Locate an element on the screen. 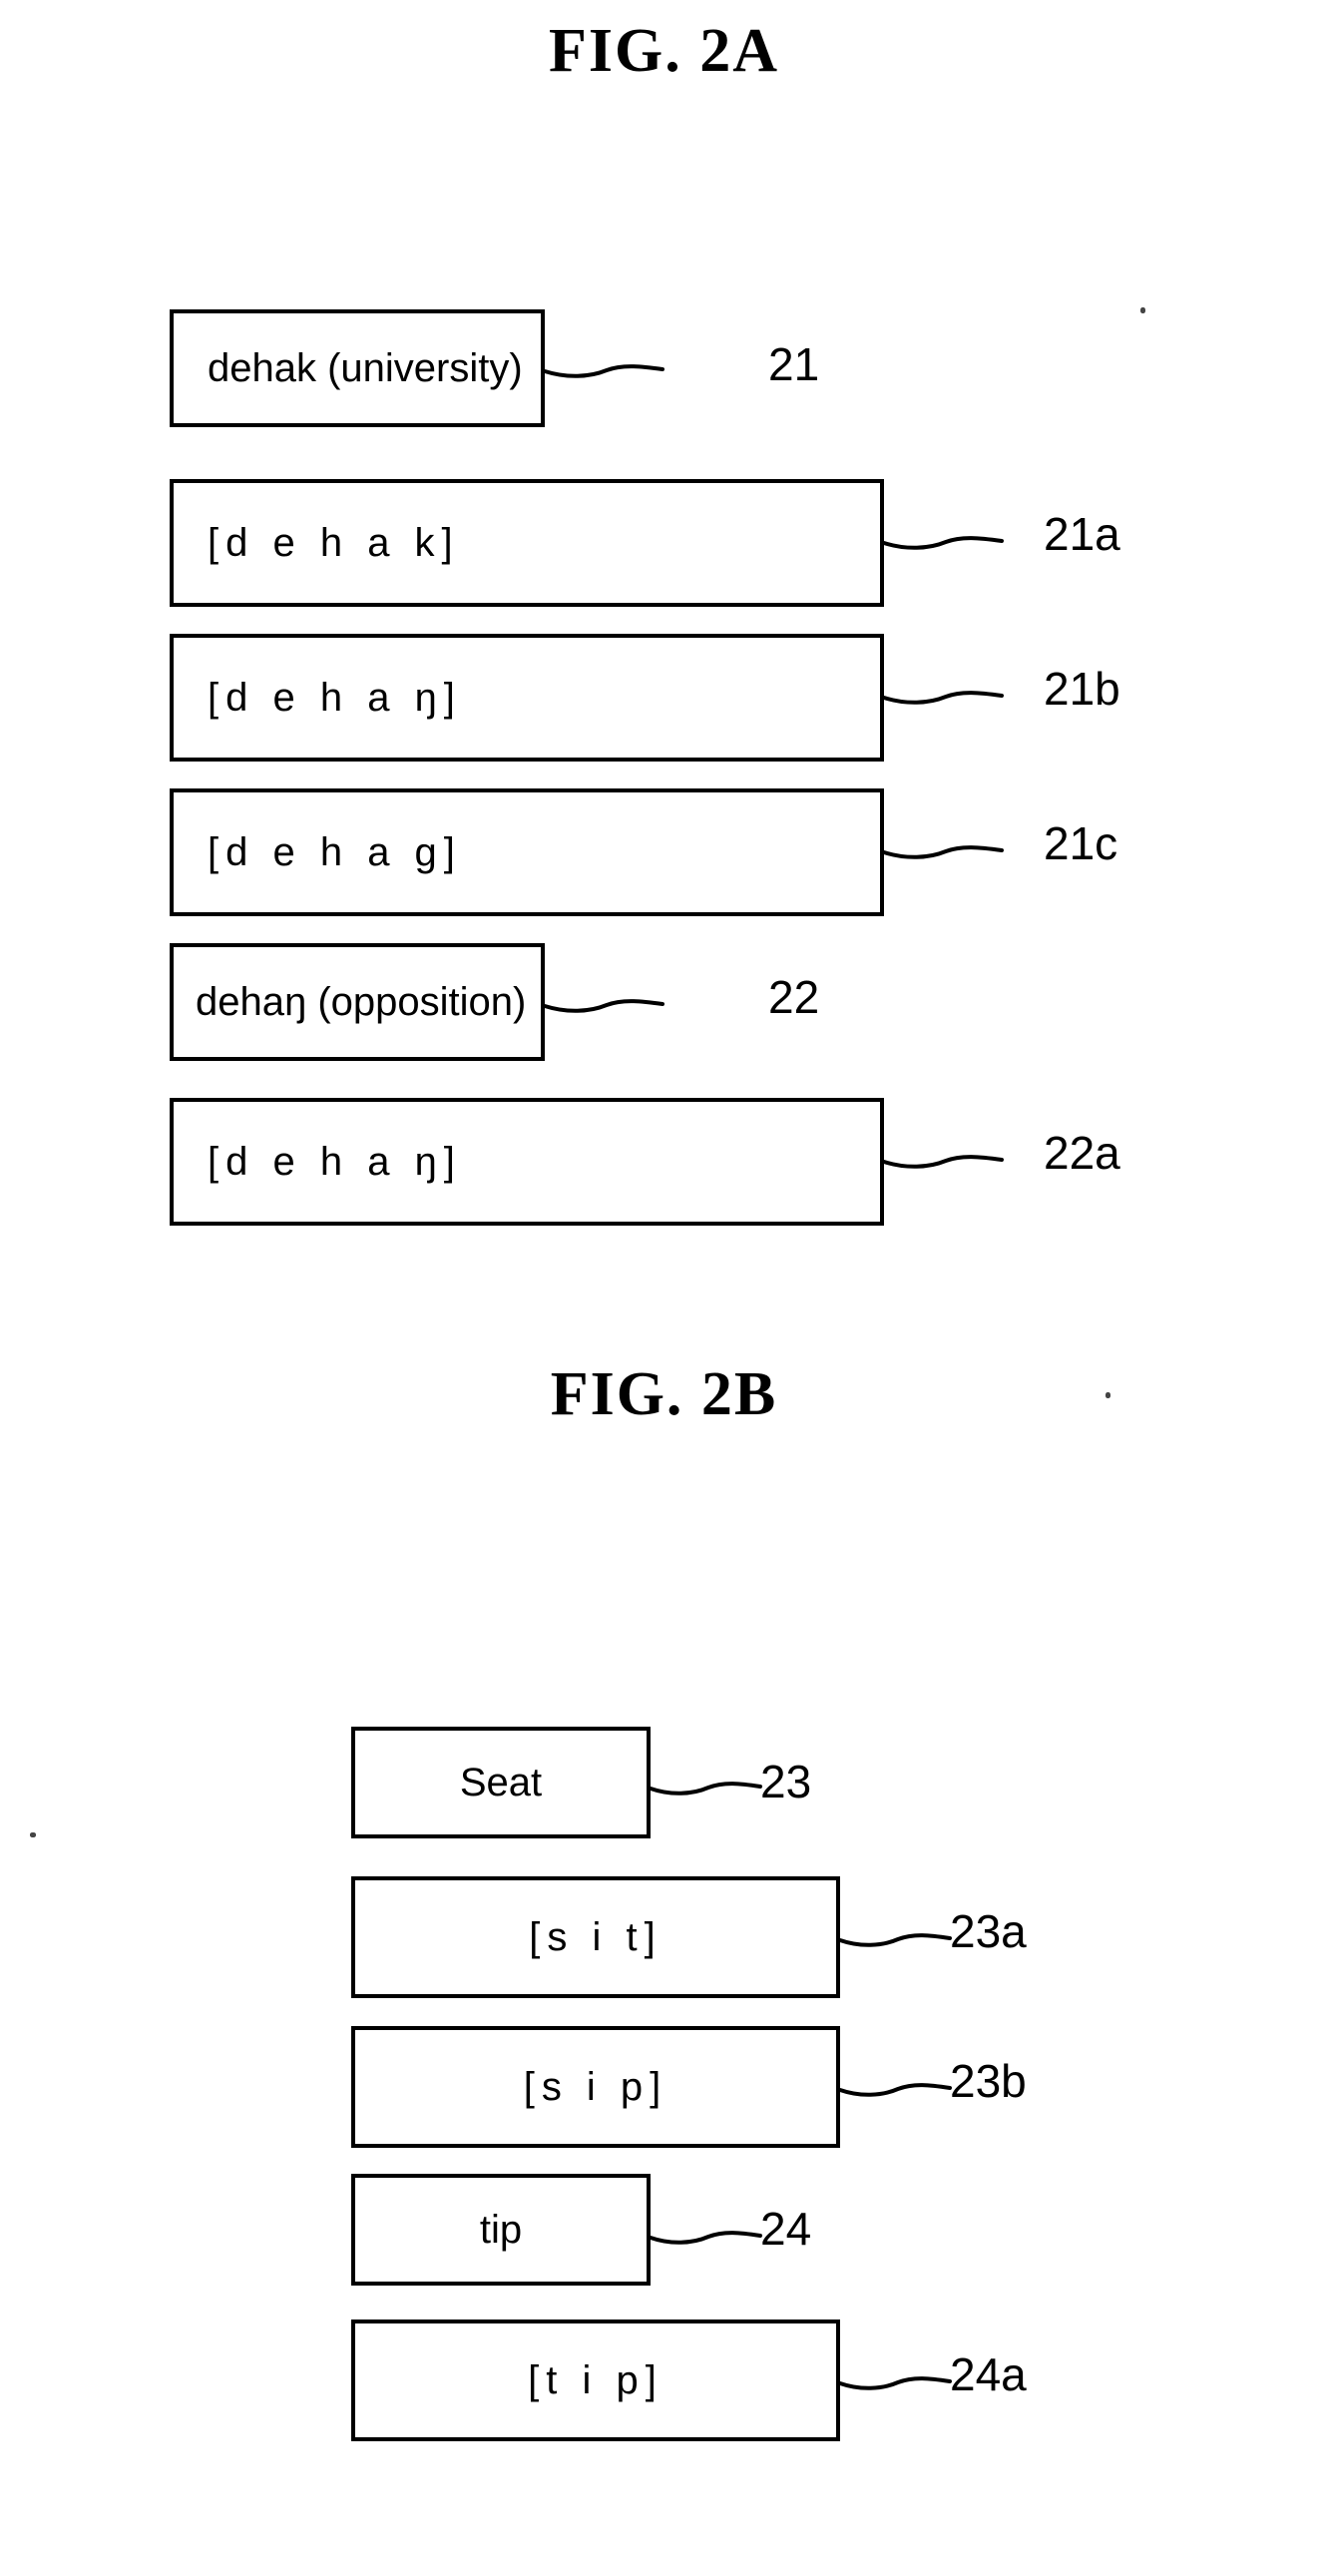  box-23b: [s i p] is located at coordinates (595, 2087).